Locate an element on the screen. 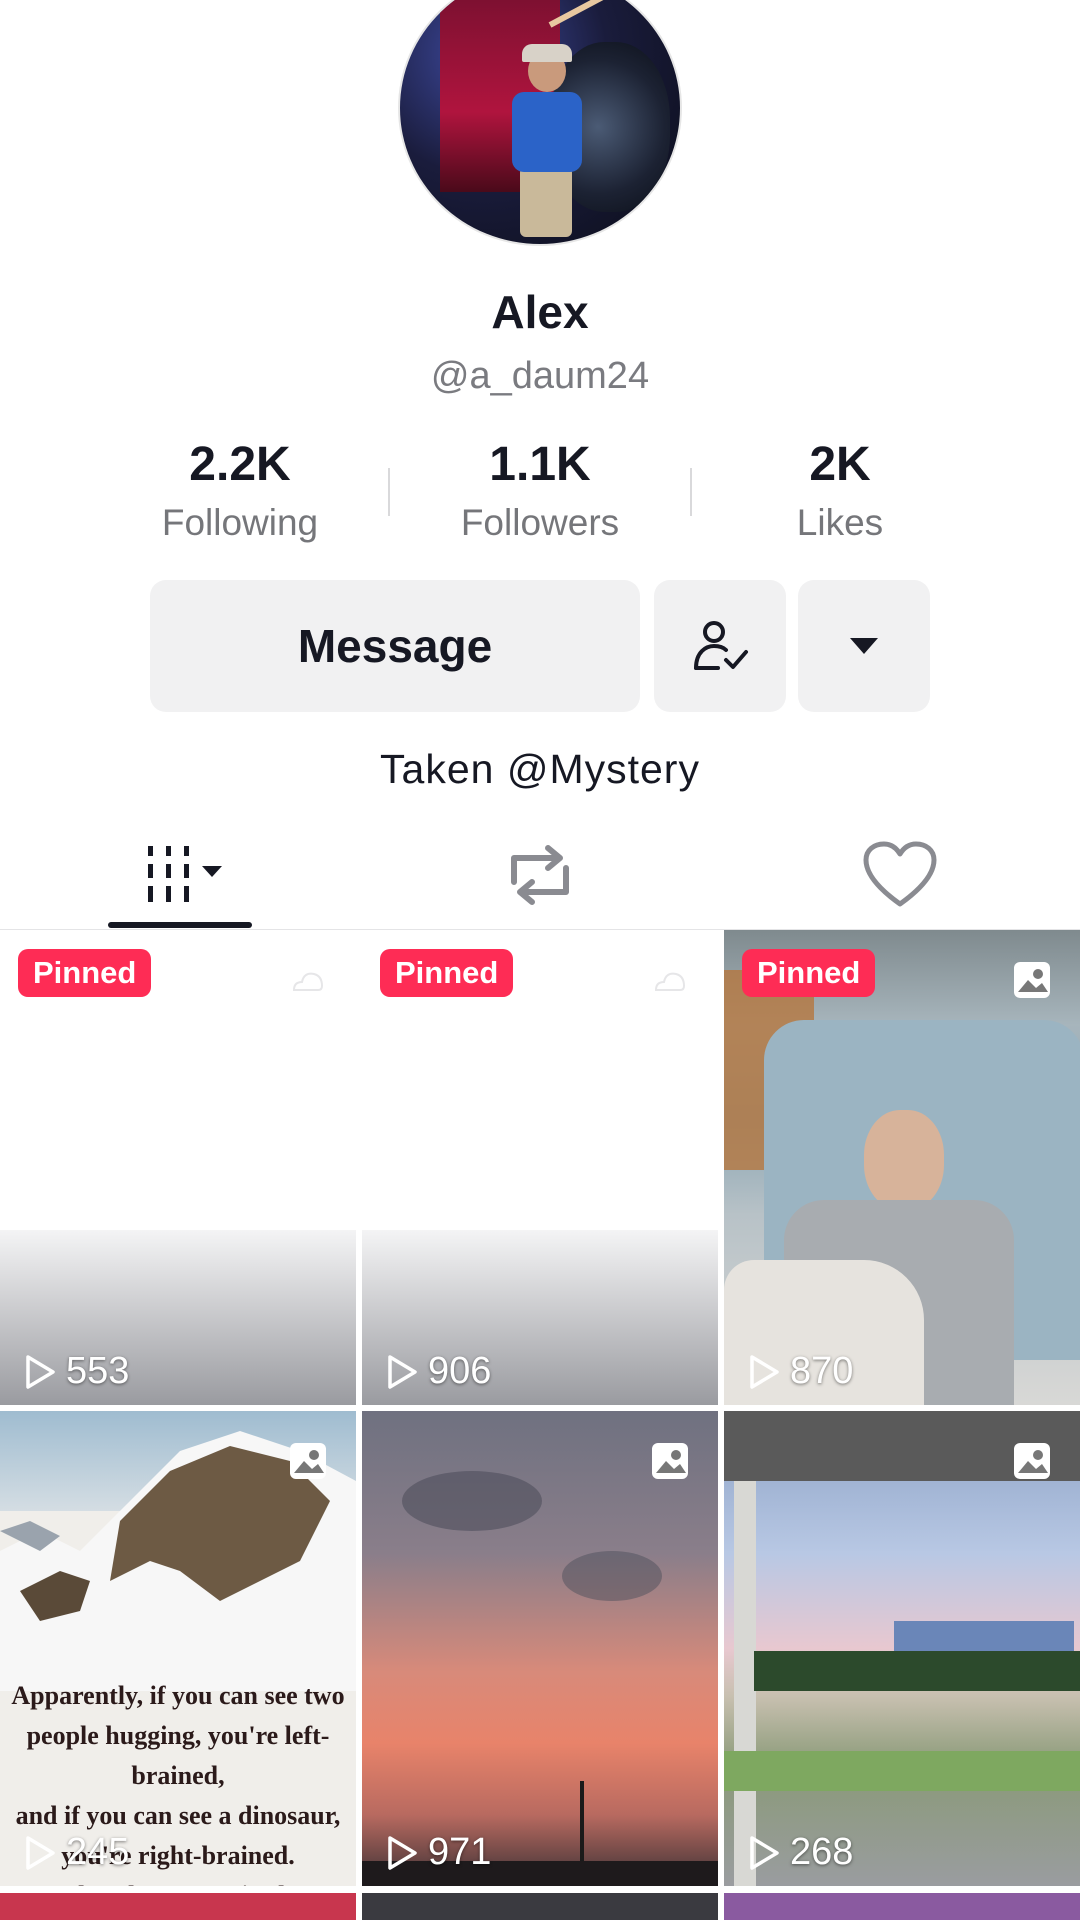  view-count: 971 is located at coordinates (438, 1852).